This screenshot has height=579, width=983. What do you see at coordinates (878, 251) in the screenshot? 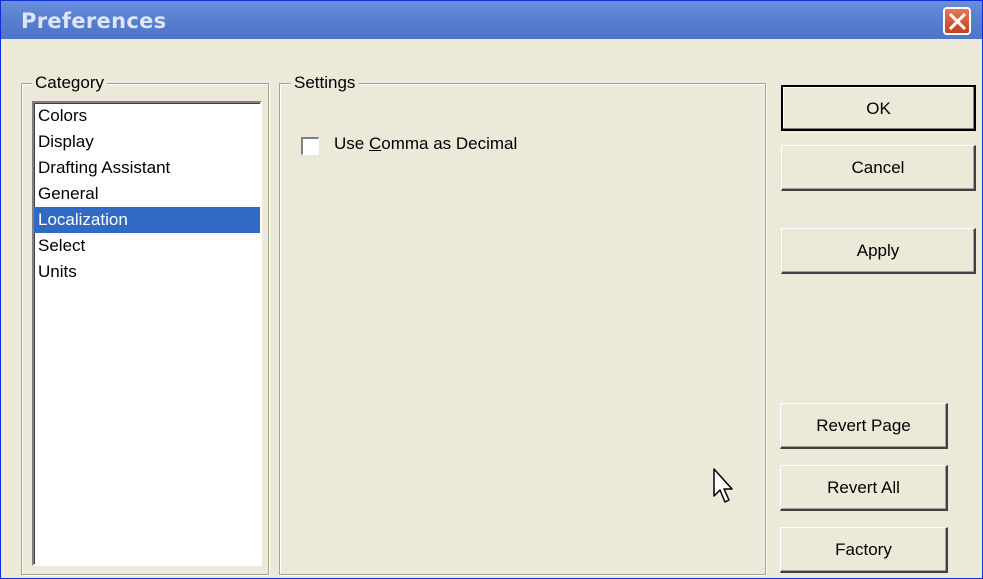
I see `apply-button: Apply` at bounding box center [878, 251].